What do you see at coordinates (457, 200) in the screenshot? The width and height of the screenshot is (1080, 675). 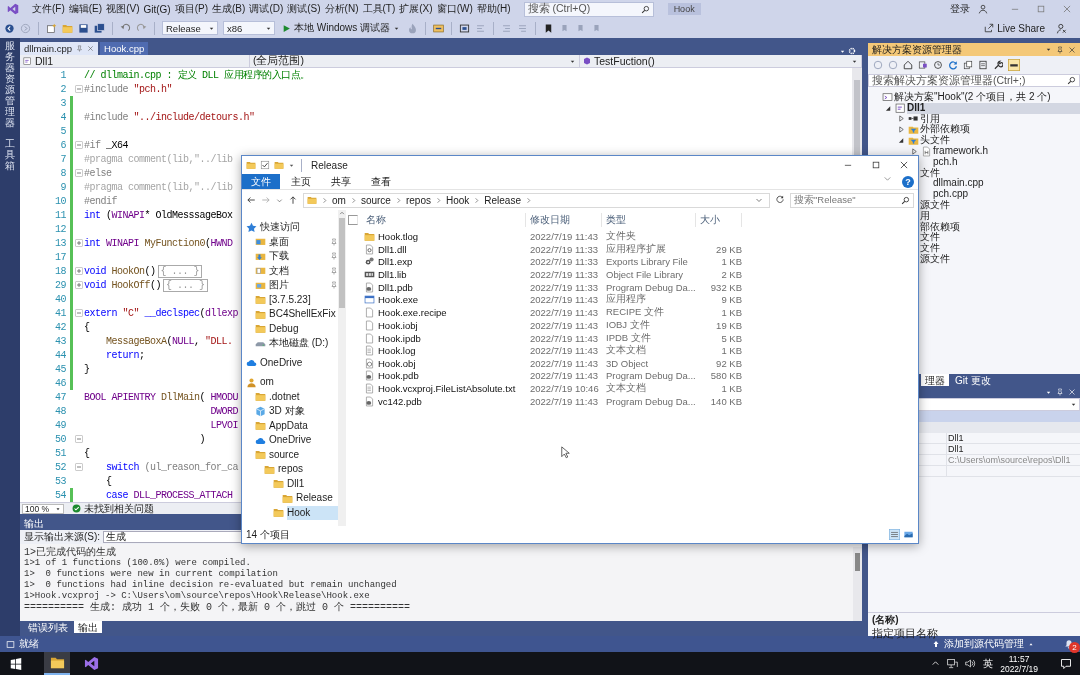 I see `breadcrumb: Hook` at bounding box center [457, 200].